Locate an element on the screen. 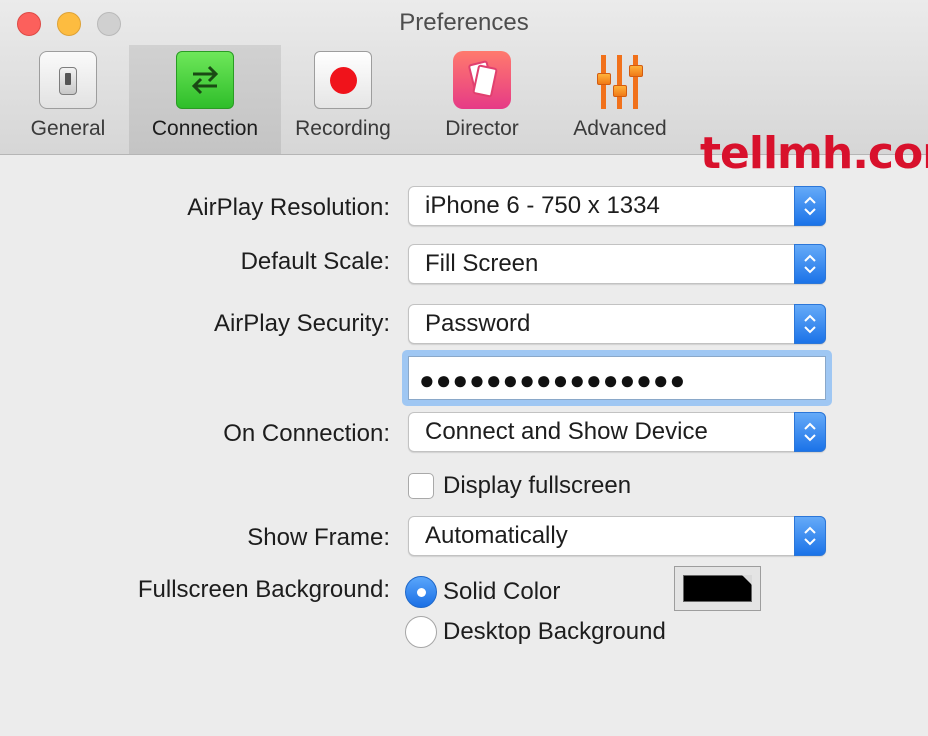 Image resolution: width=928 pixels, height=736 pixels. tab-director: Director is located at coordinates (482, 99).